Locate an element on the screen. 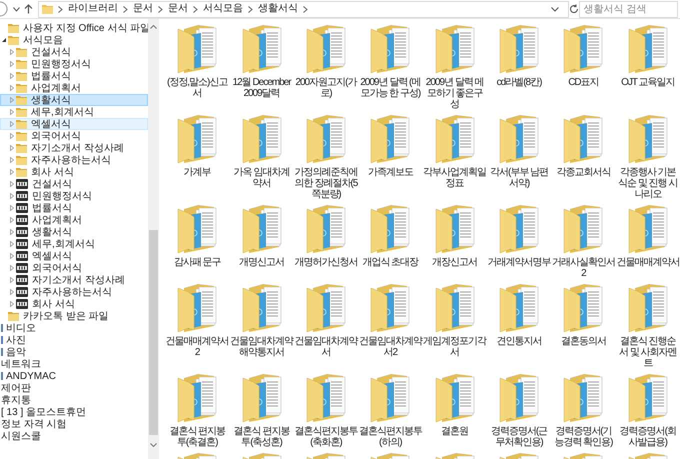 The height and width of the screenshot is (459, 680). search-field: 생활서식 검색 is located at coordinates (628, 9).